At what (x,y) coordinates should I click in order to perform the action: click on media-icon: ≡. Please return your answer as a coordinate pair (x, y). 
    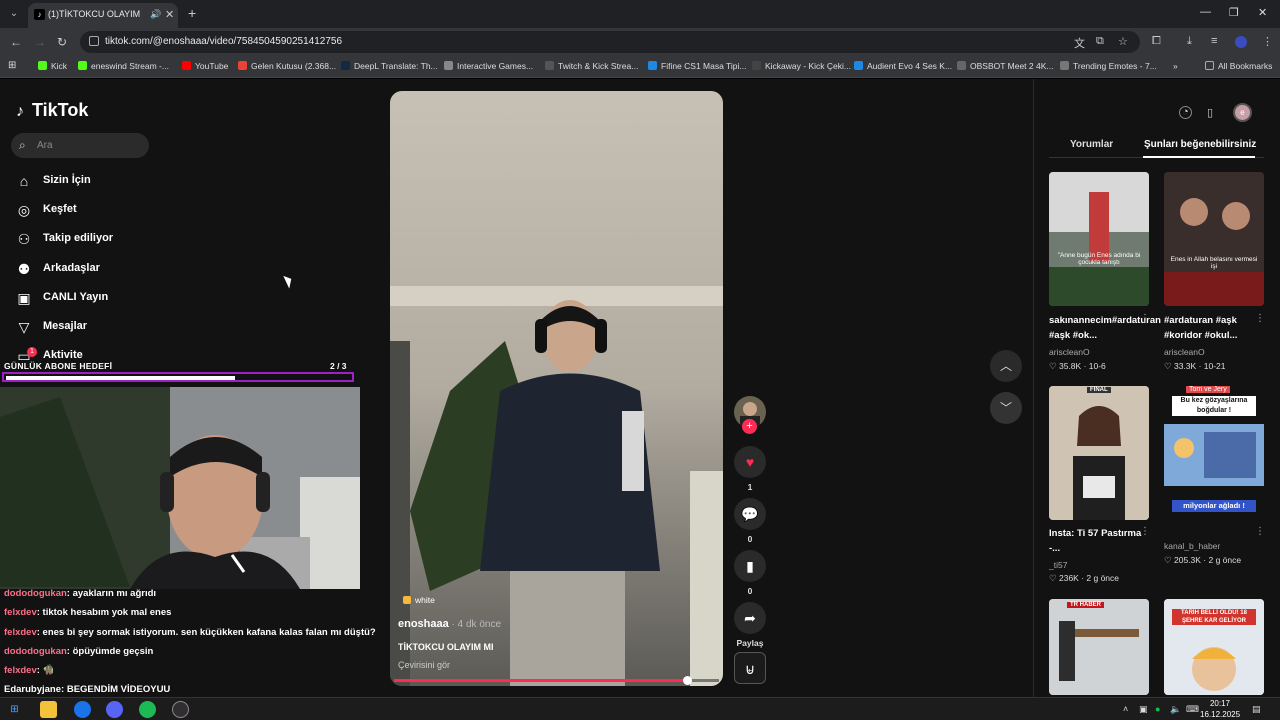
    Looking at the image, I should click on (1214, 41).